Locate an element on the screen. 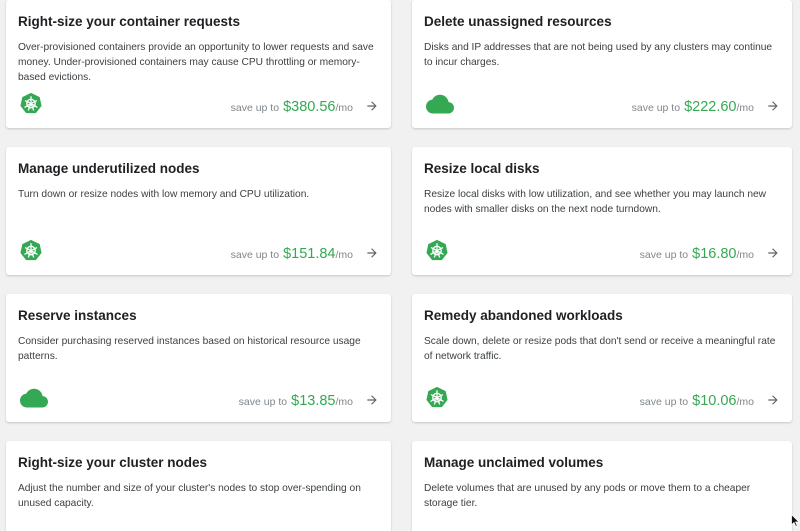 This screenshot has width=800, height=531. savings-estimate: save up to $16.80/mo is located at coordinates (697, 254).